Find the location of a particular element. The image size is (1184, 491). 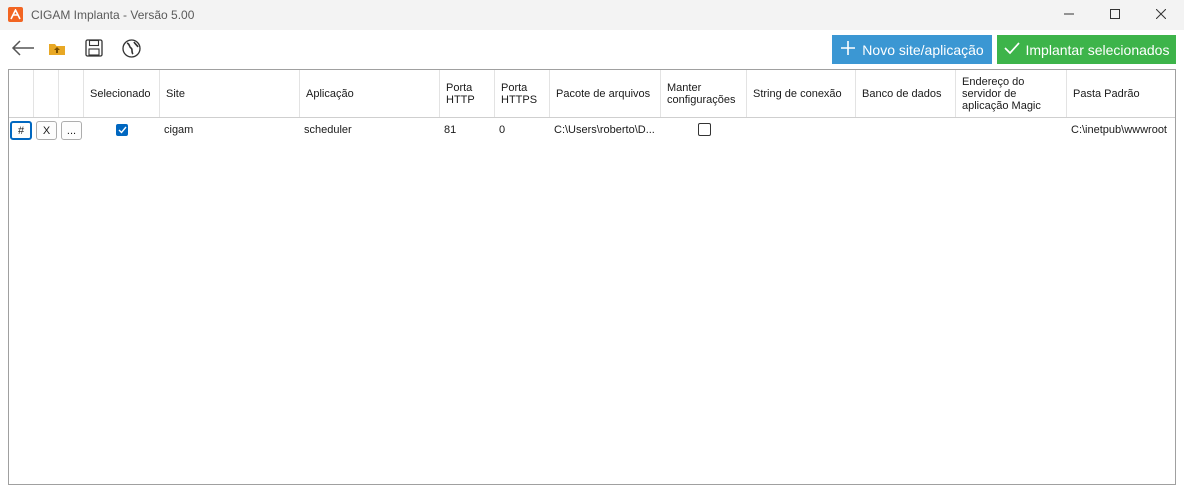

header-site: Site is located at coordinates (230, 93).